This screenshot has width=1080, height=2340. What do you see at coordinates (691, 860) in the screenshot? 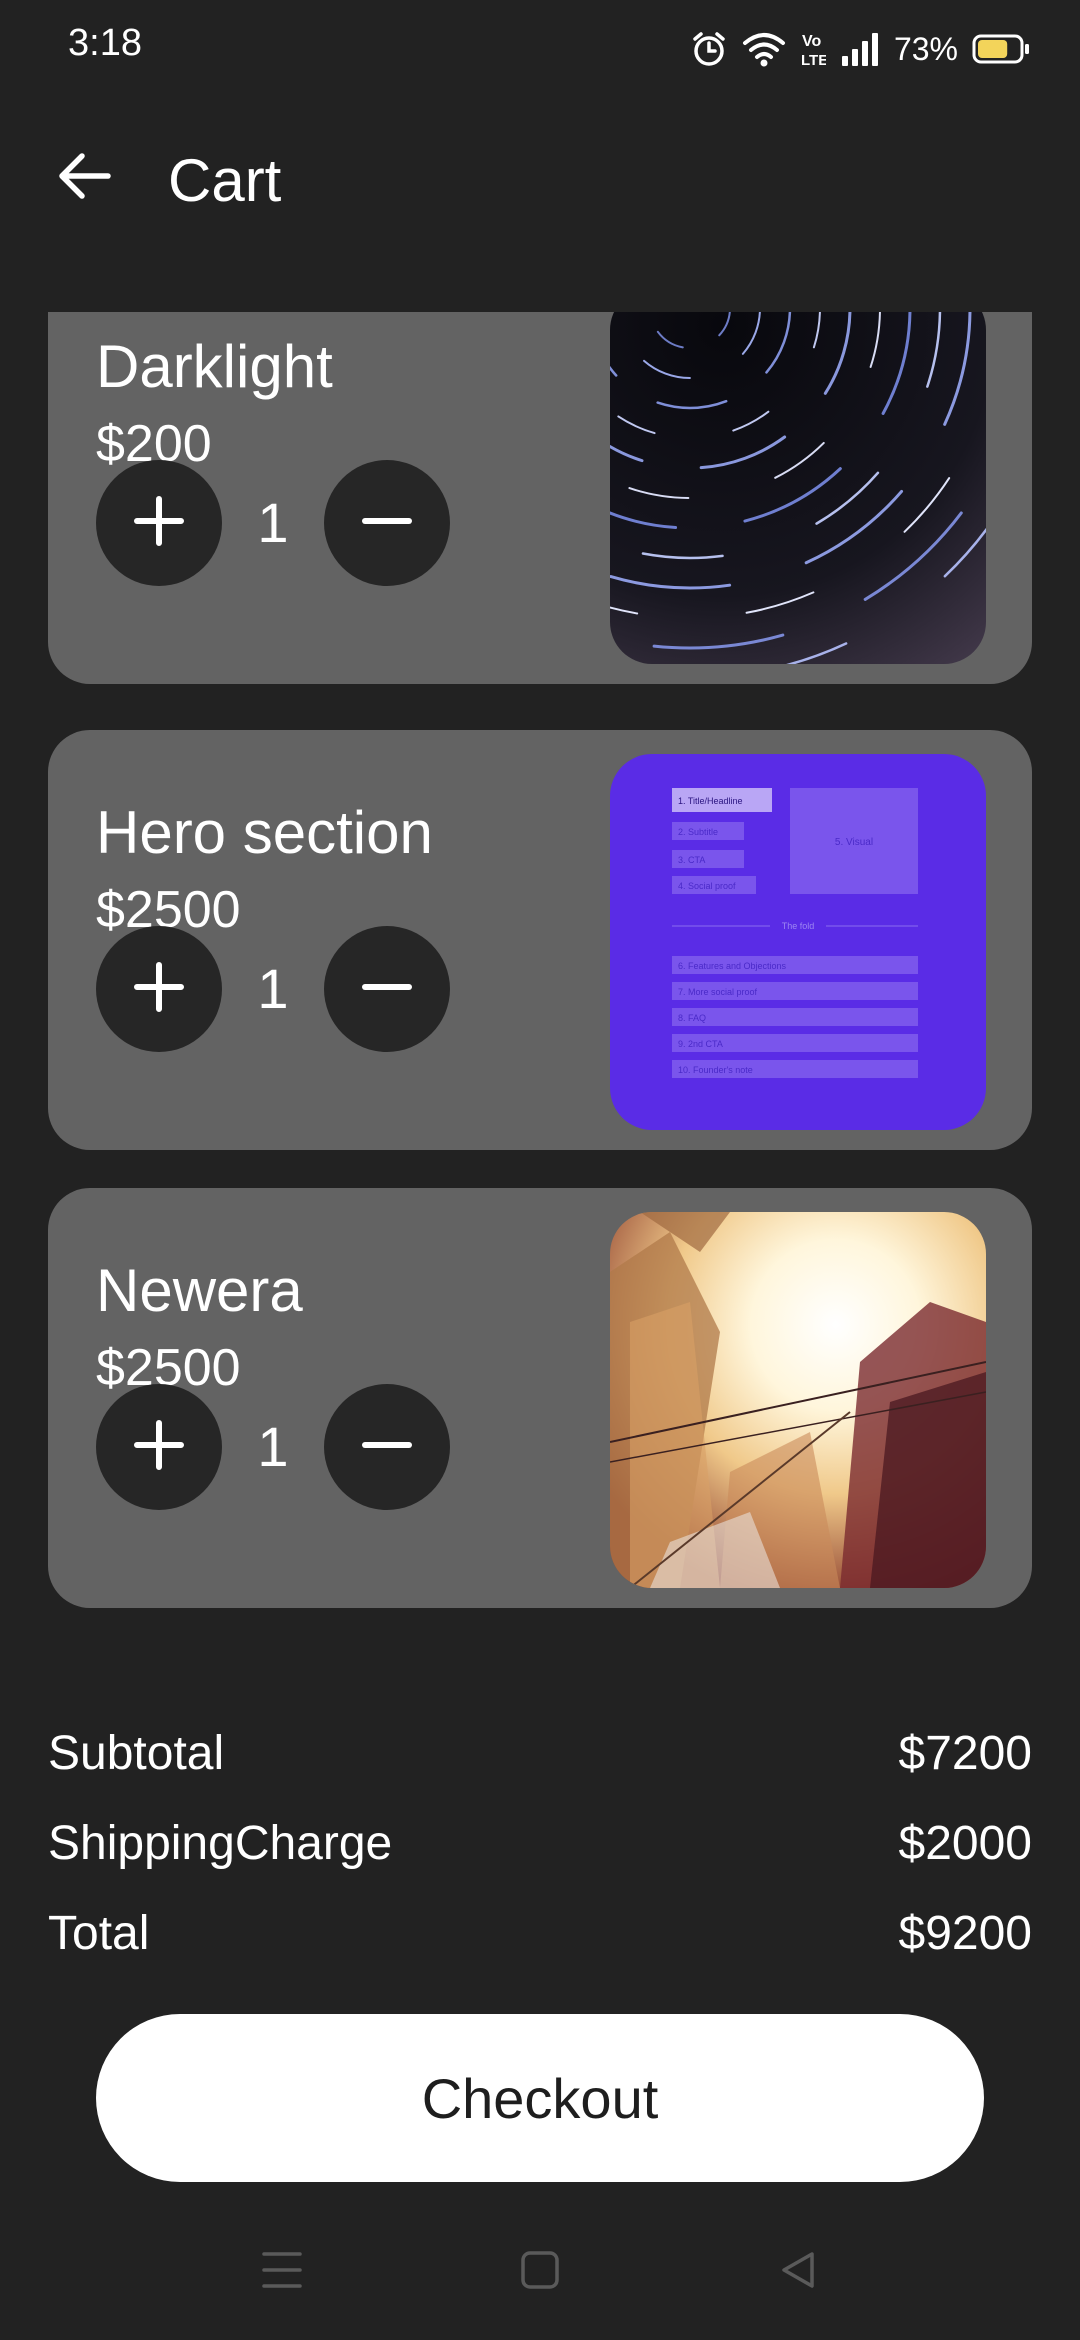
I see `wireframe-label: 3. CTA` at bounding box center [691, 860].